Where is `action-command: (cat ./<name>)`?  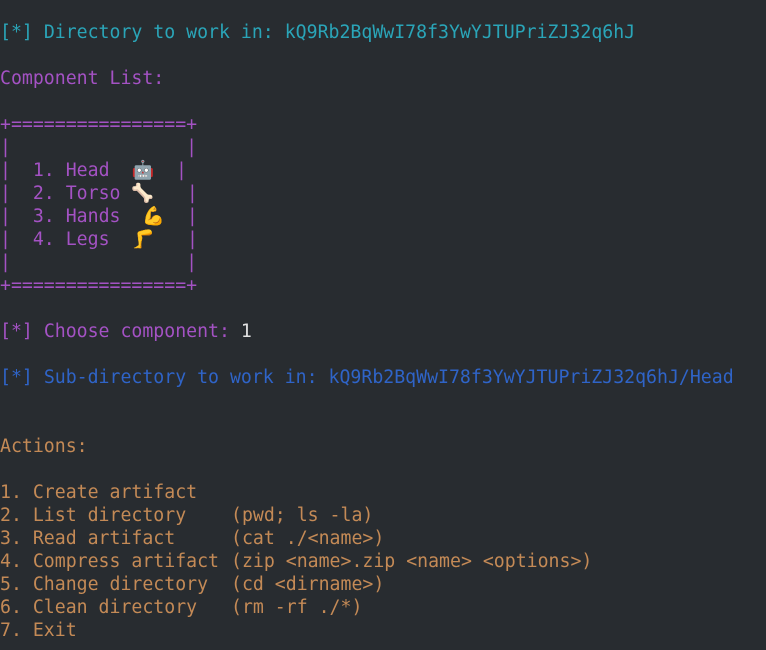 action-command: (cat ./<name>) is located at coordinates (308, 538).